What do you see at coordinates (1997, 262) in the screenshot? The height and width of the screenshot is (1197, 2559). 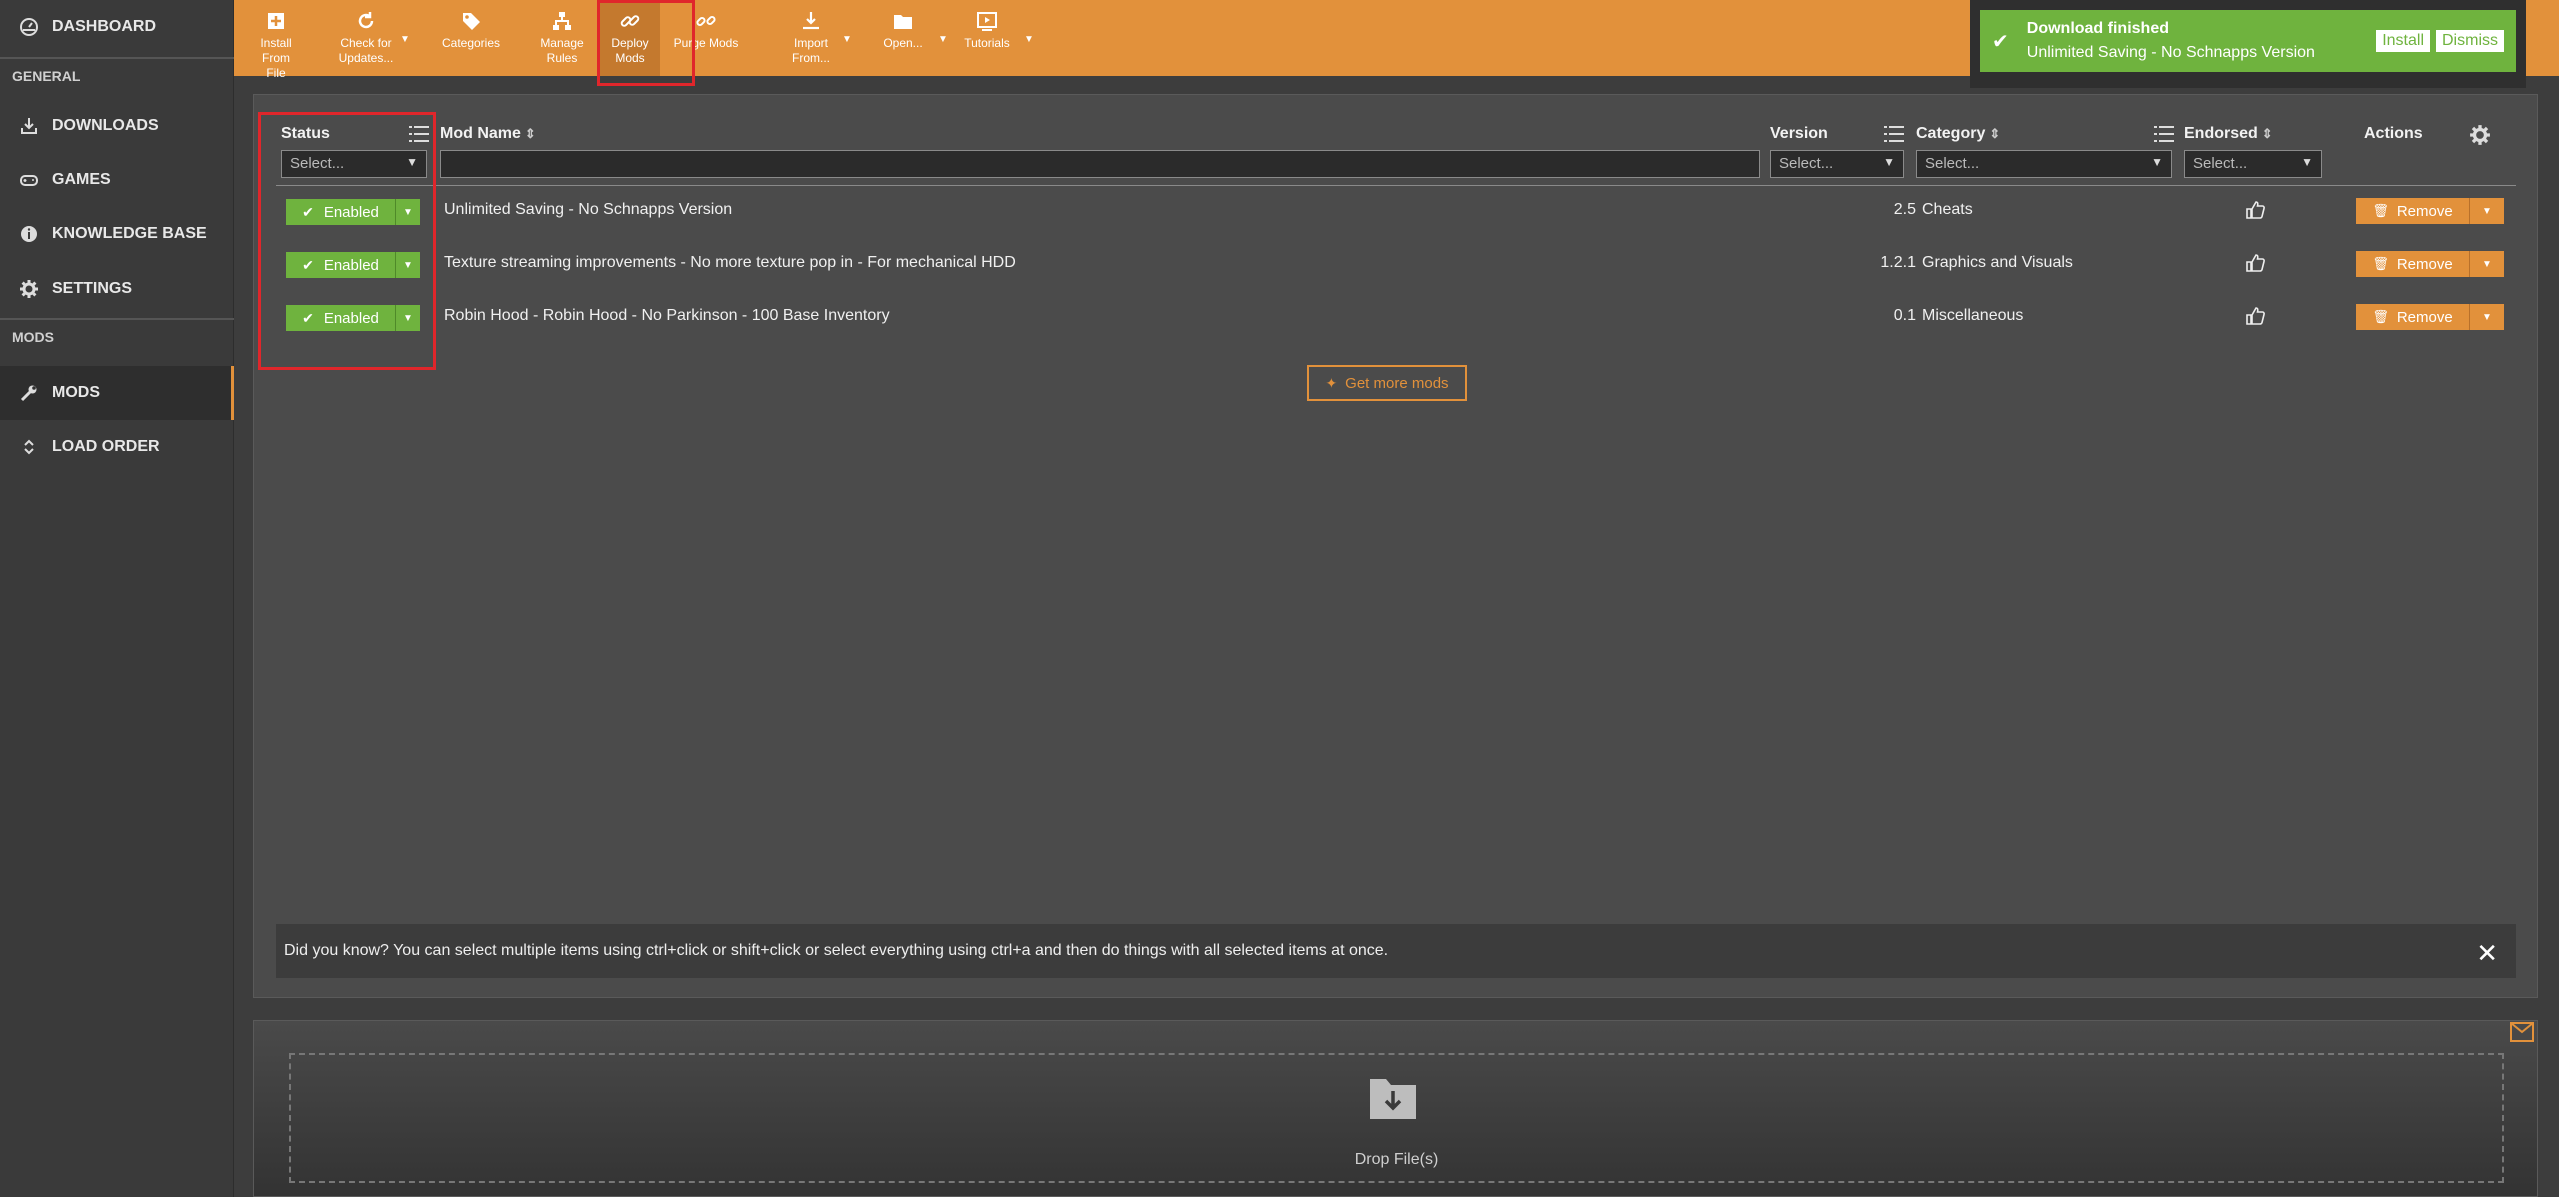 I see `mod-category: Graphics and Visuals` at bounding box center [1997, 262].